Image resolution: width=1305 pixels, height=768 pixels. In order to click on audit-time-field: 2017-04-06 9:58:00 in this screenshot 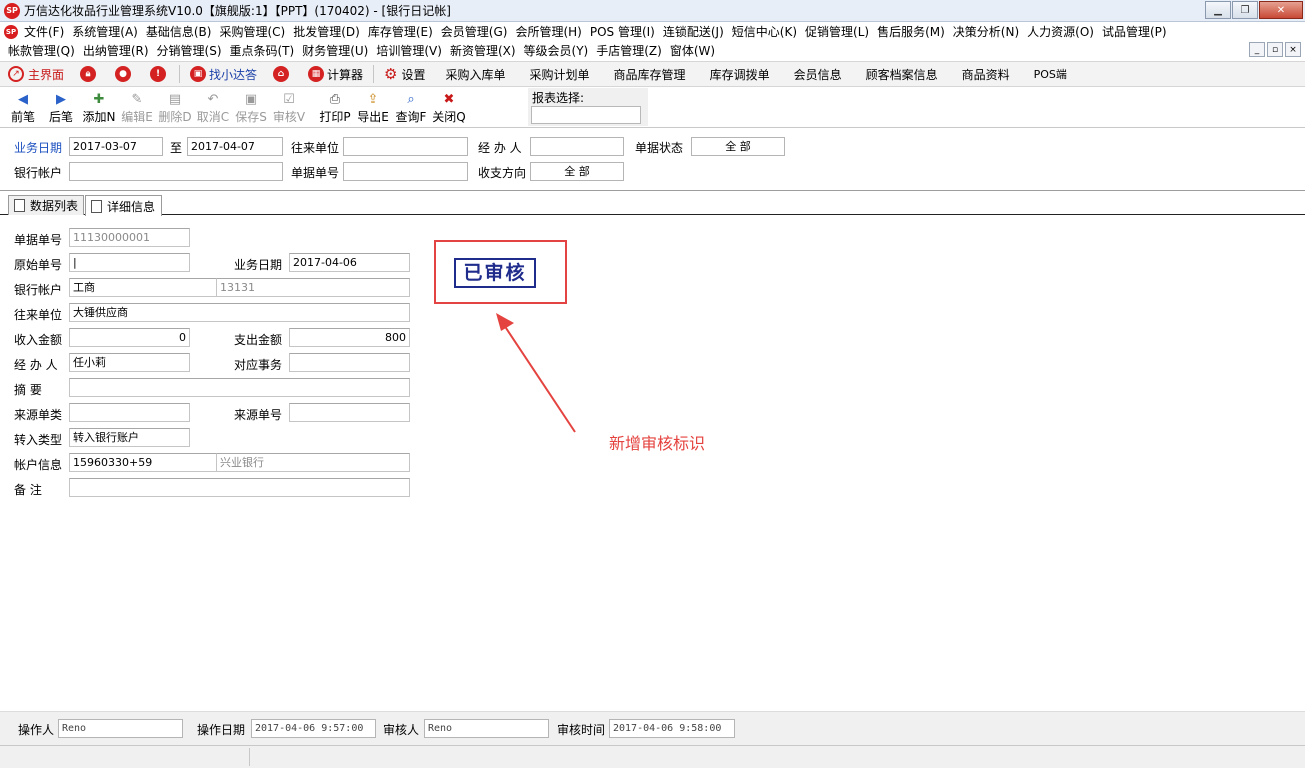, I will do `click(672, 728)`.